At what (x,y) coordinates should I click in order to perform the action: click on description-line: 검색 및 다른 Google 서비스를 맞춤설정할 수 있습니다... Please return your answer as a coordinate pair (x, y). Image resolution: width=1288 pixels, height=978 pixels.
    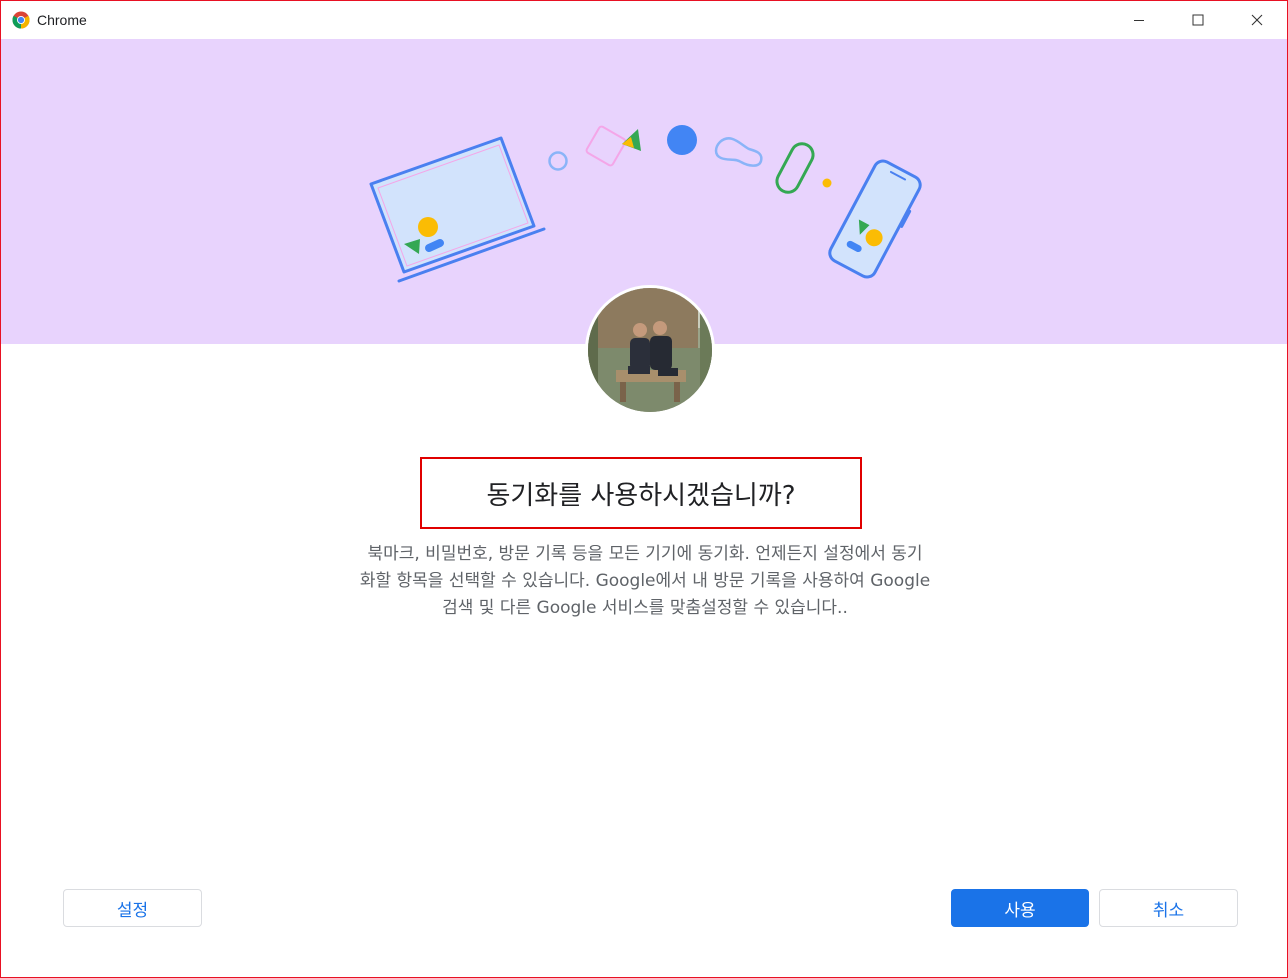
    Looking at the image, I should click on (645, 608).